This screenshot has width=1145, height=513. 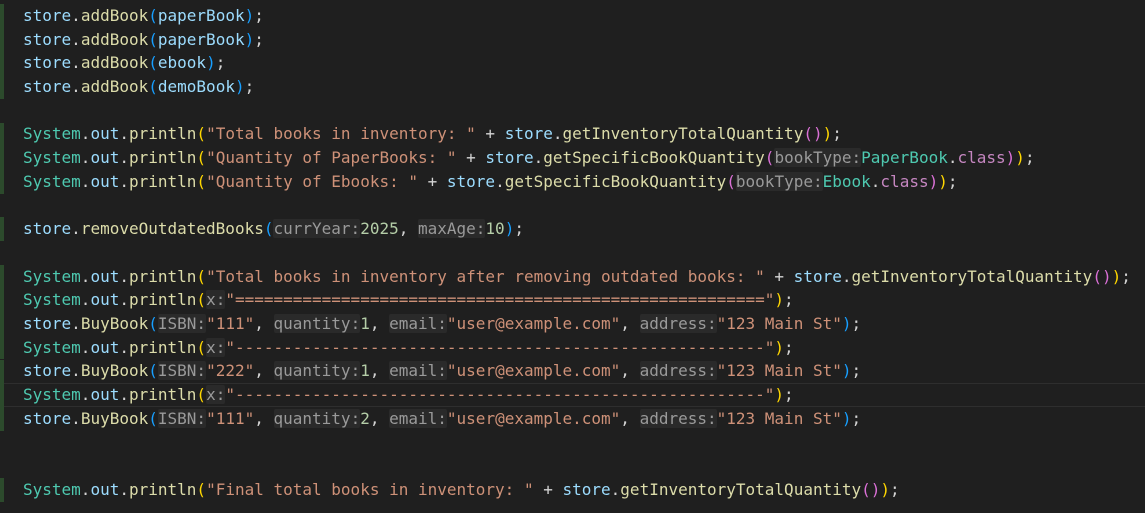 What do you see at coordinates (114, 323) in the screenshot?
I see `code-token: BuyBook` at bounding box center [114, 323].